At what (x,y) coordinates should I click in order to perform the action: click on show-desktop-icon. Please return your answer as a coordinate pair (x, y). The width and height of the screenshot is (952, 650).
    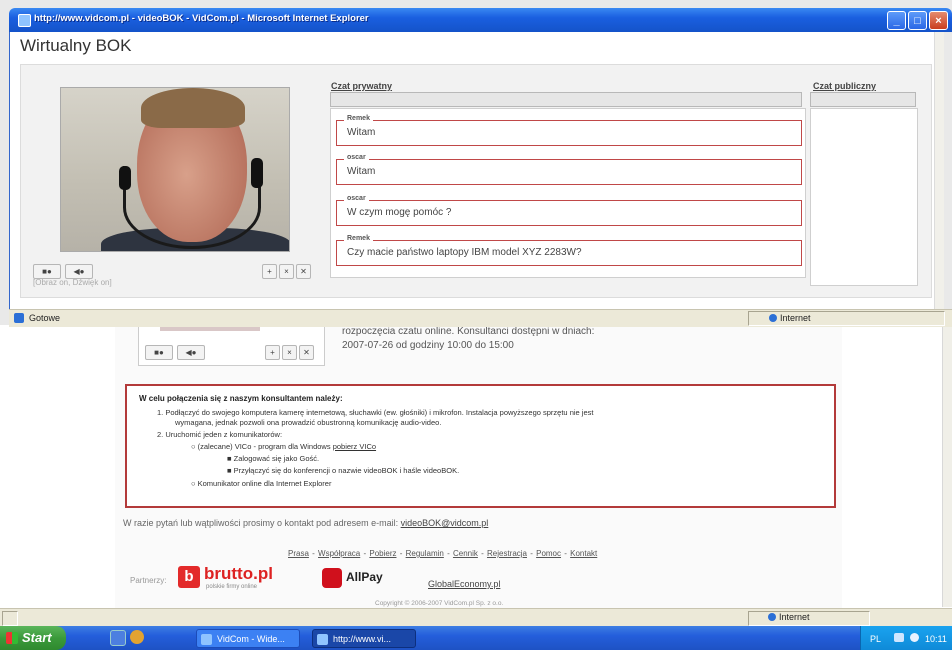
    Looking at the image, I should click on (118, 638).